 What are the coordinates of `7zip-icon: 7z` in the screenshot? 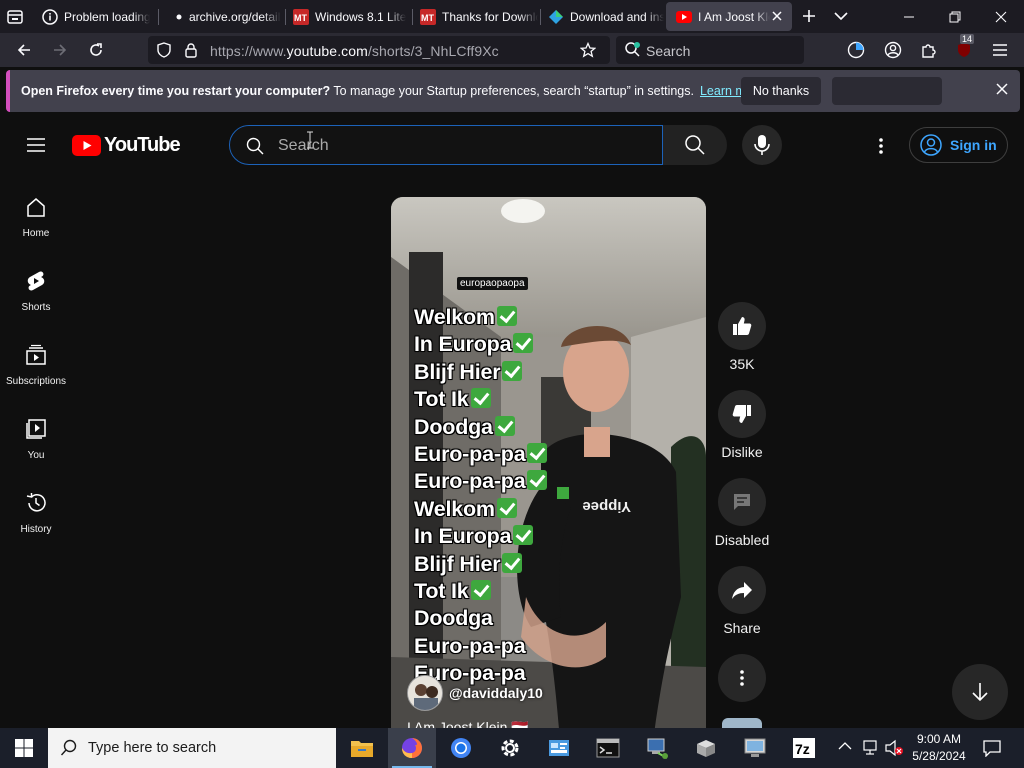 It's located at (804, 748).